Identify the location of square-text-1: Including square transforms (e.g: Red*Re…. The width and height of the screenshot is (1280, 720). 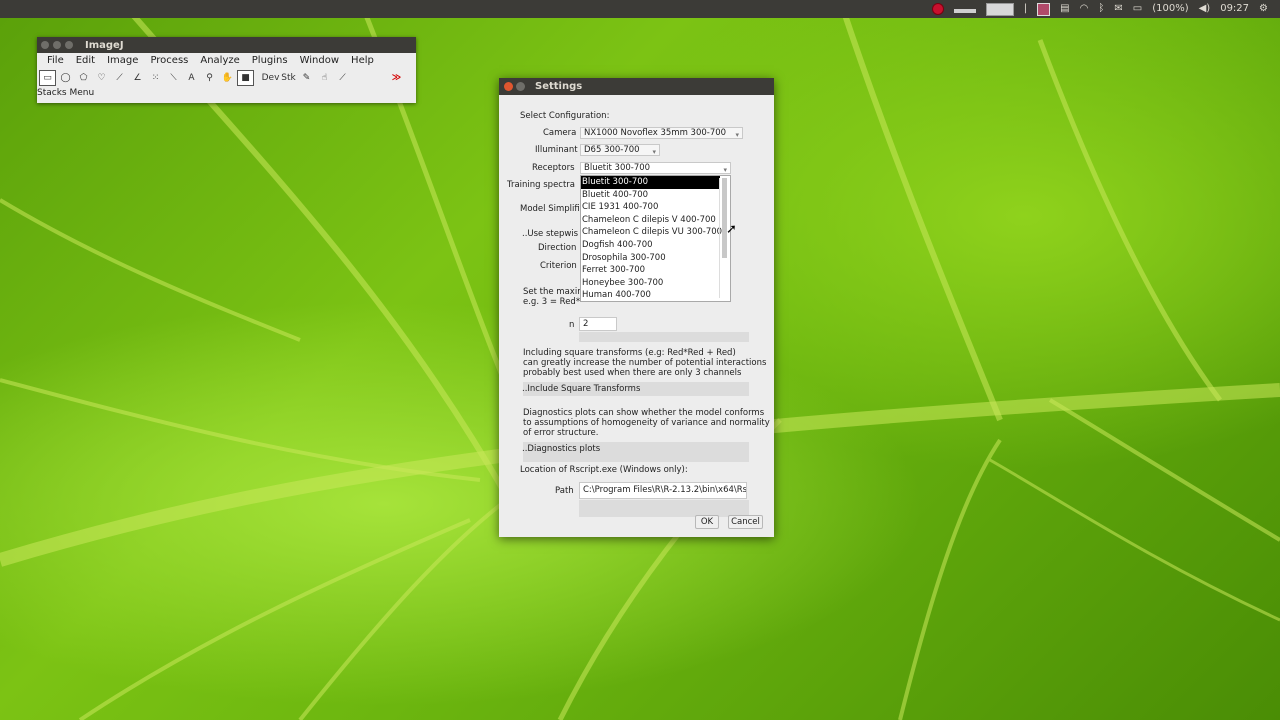
(629, 353).